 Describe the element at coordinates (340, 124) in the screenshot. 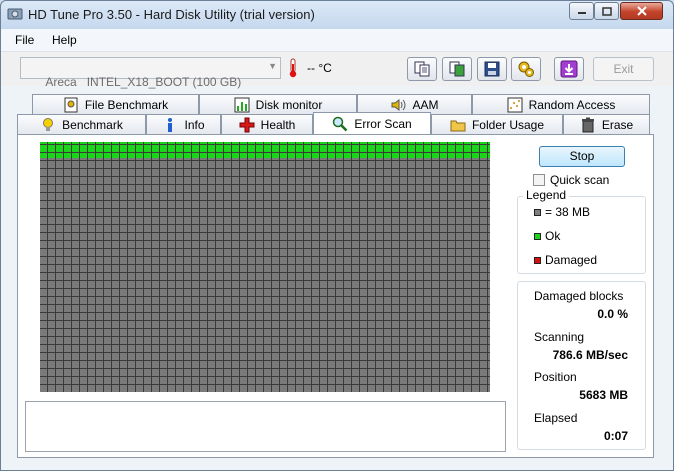

I see `magnifier-icon` at that location.